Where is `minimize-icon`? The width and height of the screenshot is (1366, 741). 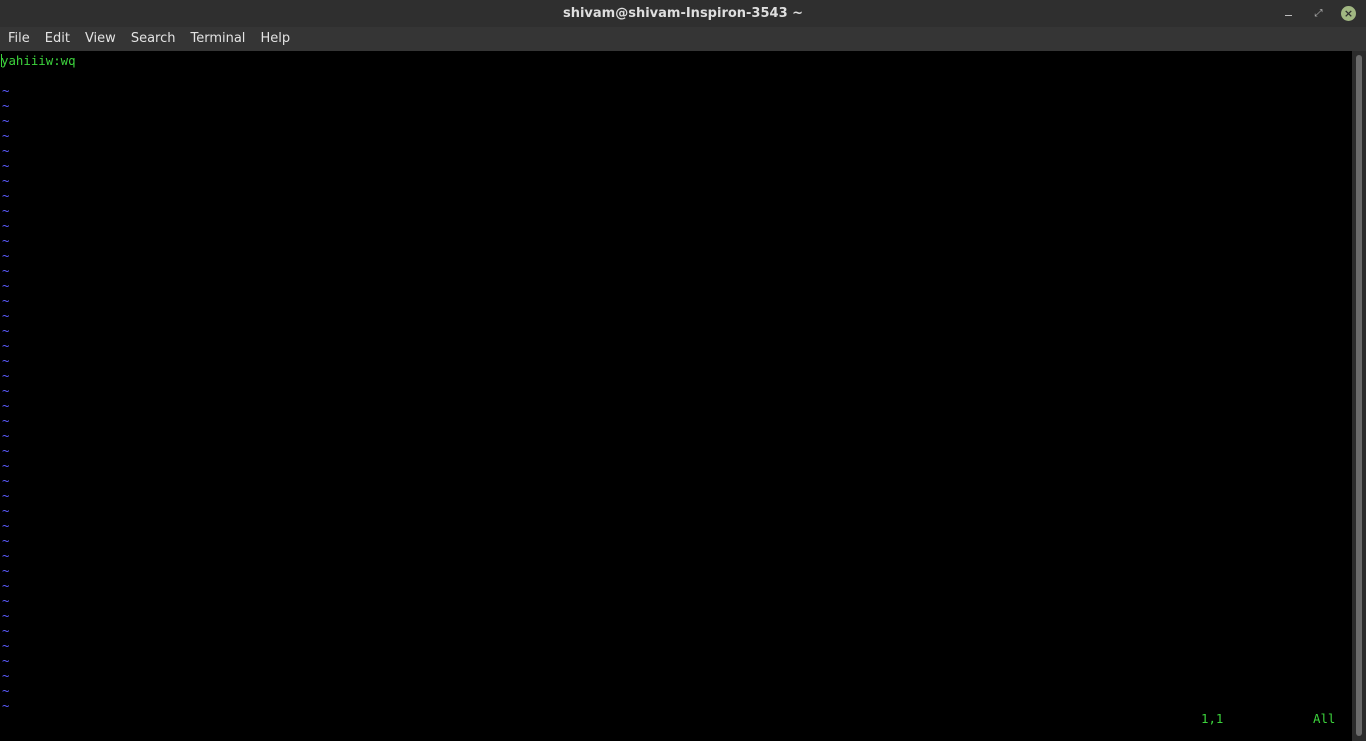 minimize-icon is located at coordinates (1288, 15).